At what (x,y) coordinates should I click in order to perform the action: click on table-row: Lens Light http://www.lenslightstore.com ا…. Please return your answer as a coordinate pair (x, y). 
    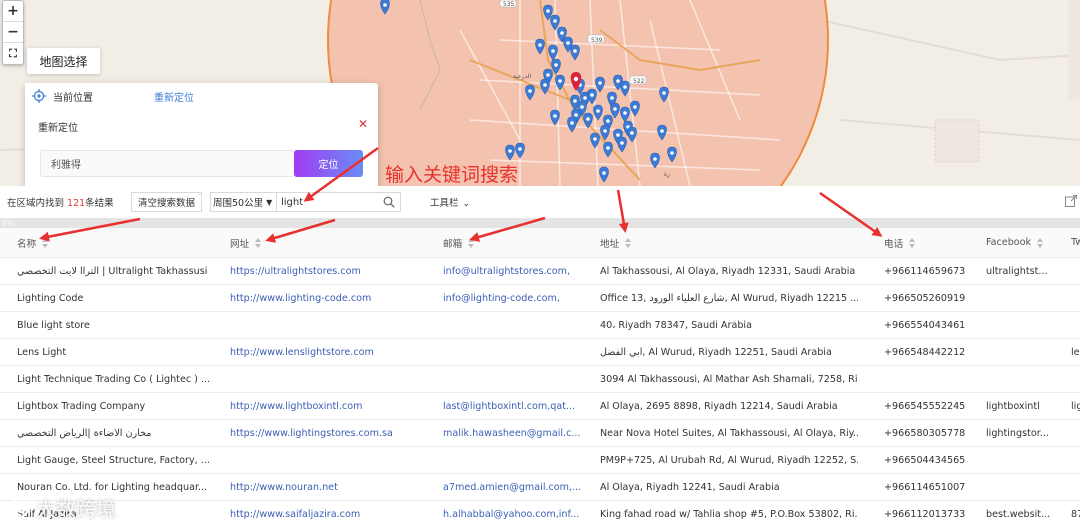
    Looking at the image, I should click on (540, 352).